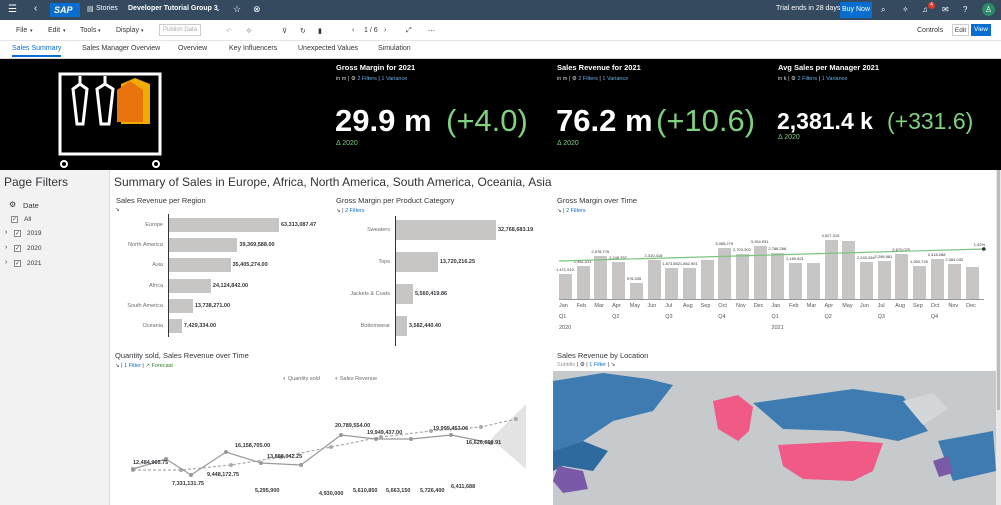  I want to click on stories-icon: ▤, so click(90, 9).